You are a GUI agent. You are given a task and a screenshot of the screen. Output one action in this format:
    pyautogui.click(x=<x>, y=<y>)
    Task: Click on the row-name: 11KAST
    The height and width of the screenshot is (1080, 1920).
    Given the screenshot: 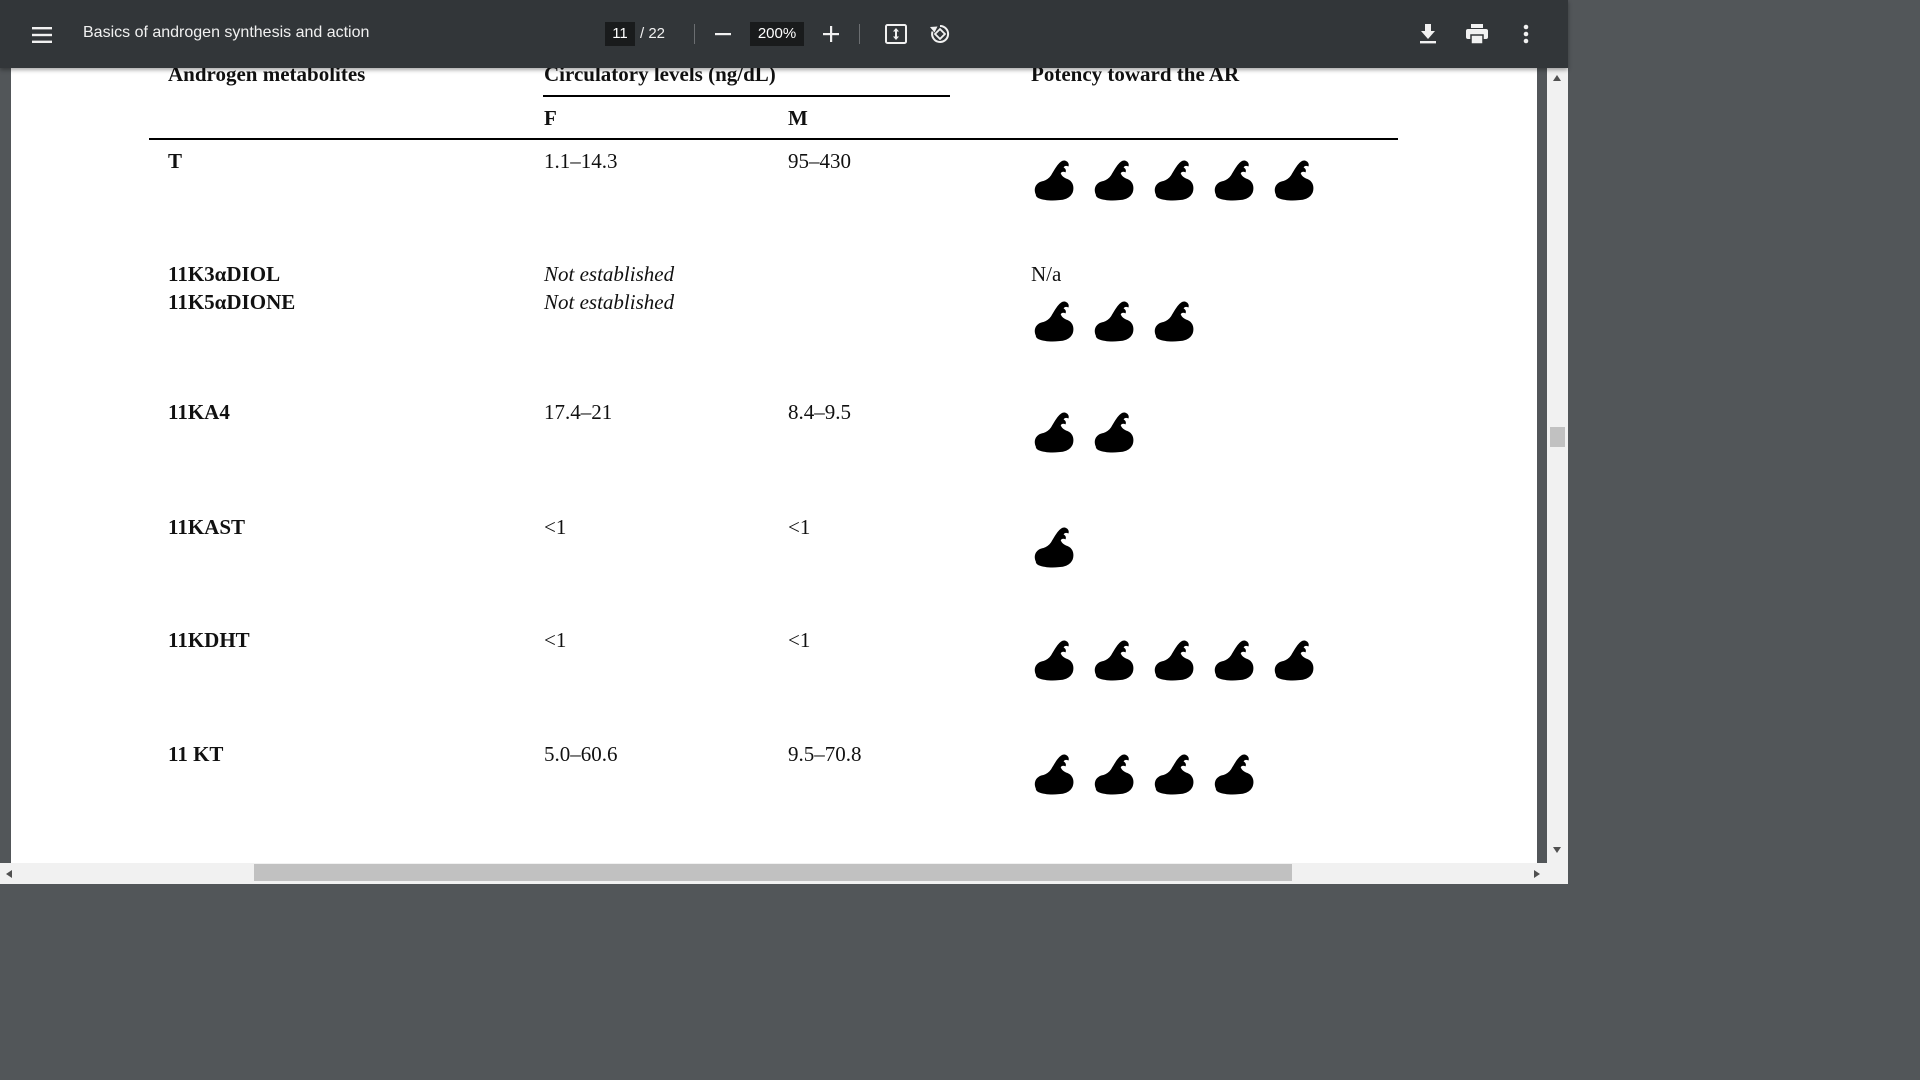 What is the action you would take?
    pyautogui.click(x=207, y=527)
    